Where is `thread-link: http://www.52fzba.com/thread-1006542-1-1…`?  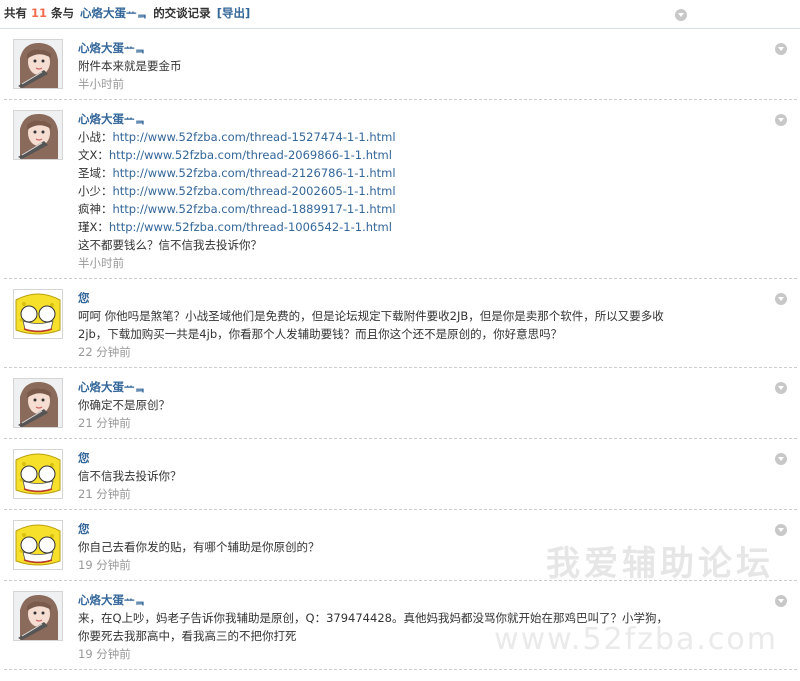 thread-link: http://www.52fzba.com/thread-1006542-1-1… is located at coordinates (250, 227).